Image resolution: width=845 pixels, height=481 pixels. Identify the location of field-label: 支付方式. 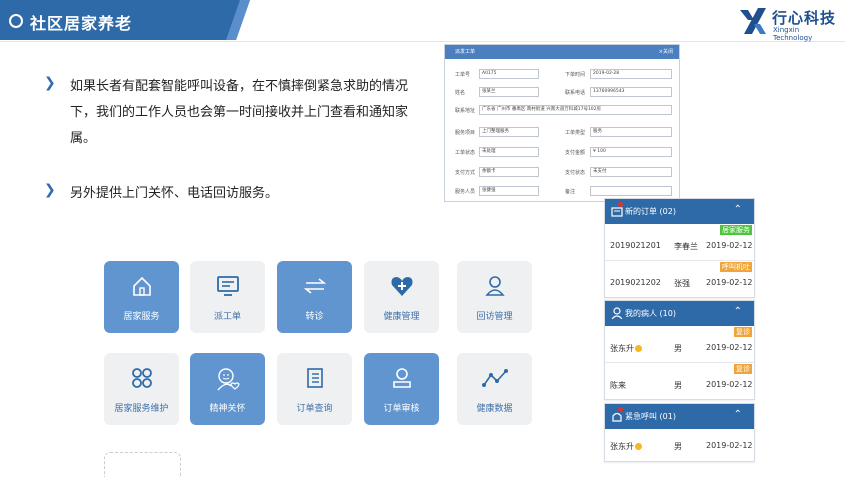
(465, 173).